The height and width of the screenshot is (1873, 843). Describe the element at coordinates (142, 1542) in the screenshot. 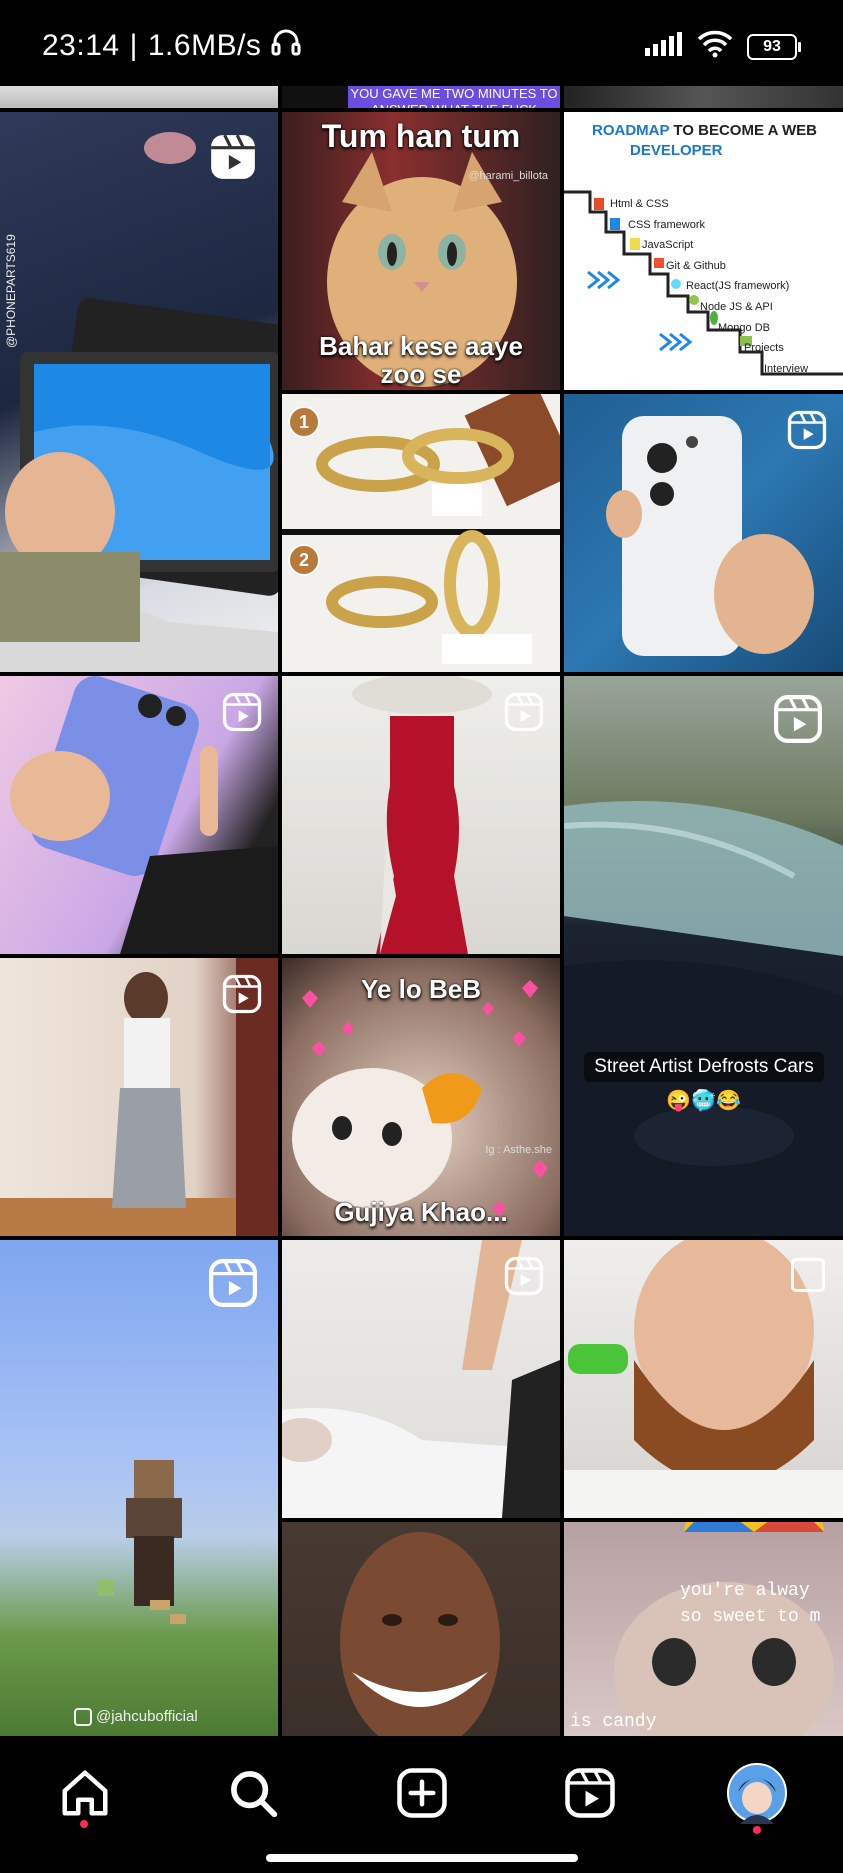

I see `minecraft-scene` at that location.